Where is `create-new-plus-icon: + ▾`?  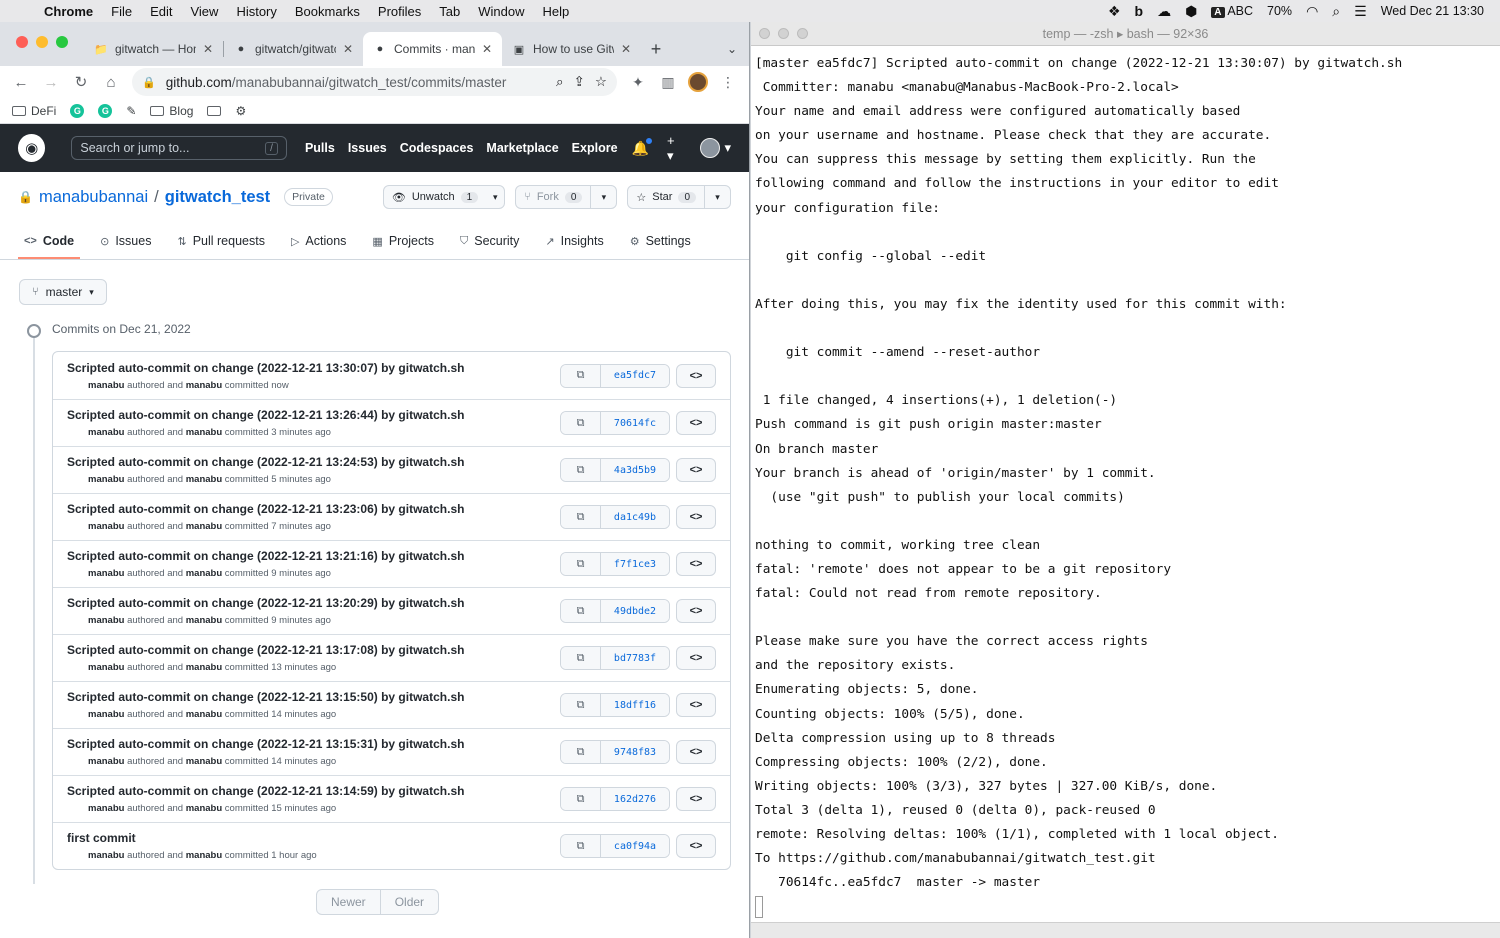 create-new-plus-icon: + ▾ is located at coordinates (675, 148).